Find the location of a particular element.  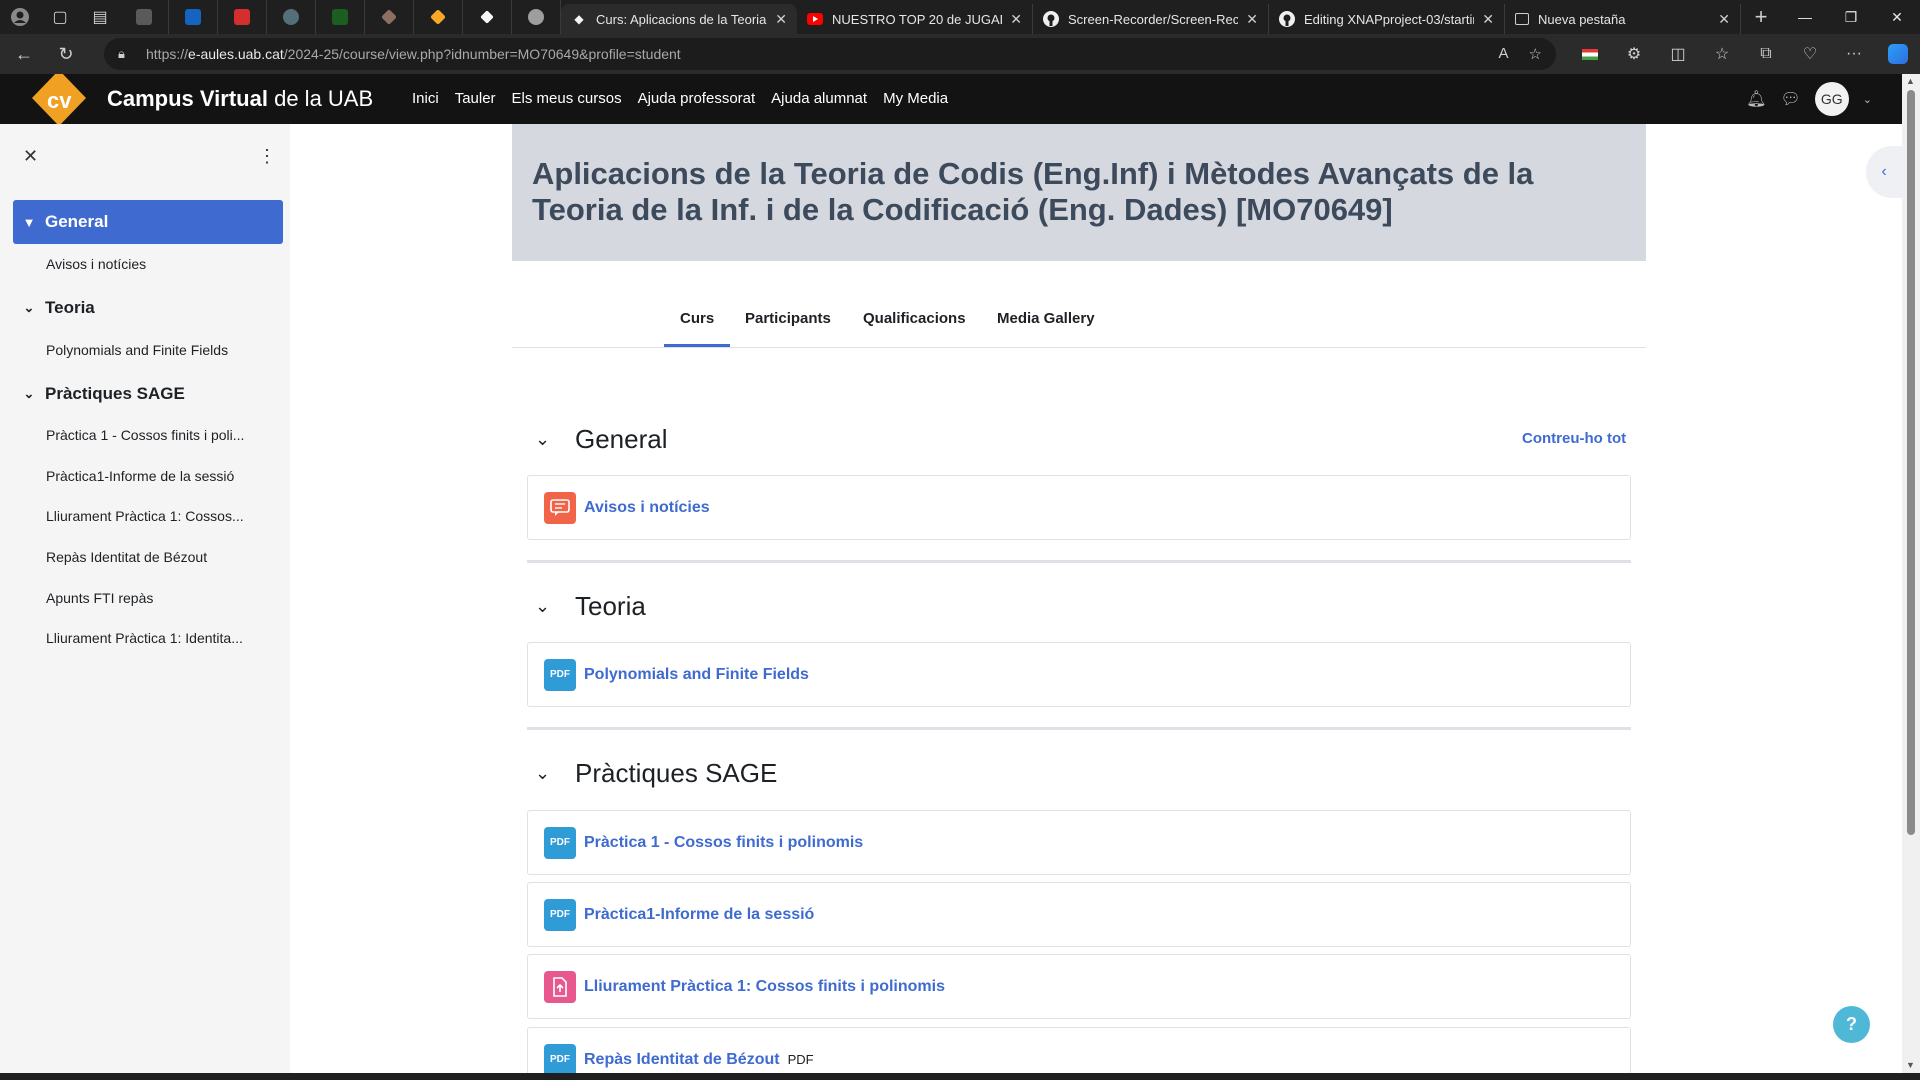

open-block-drawer-button: ‹ is located at coordinates (1884, 172).